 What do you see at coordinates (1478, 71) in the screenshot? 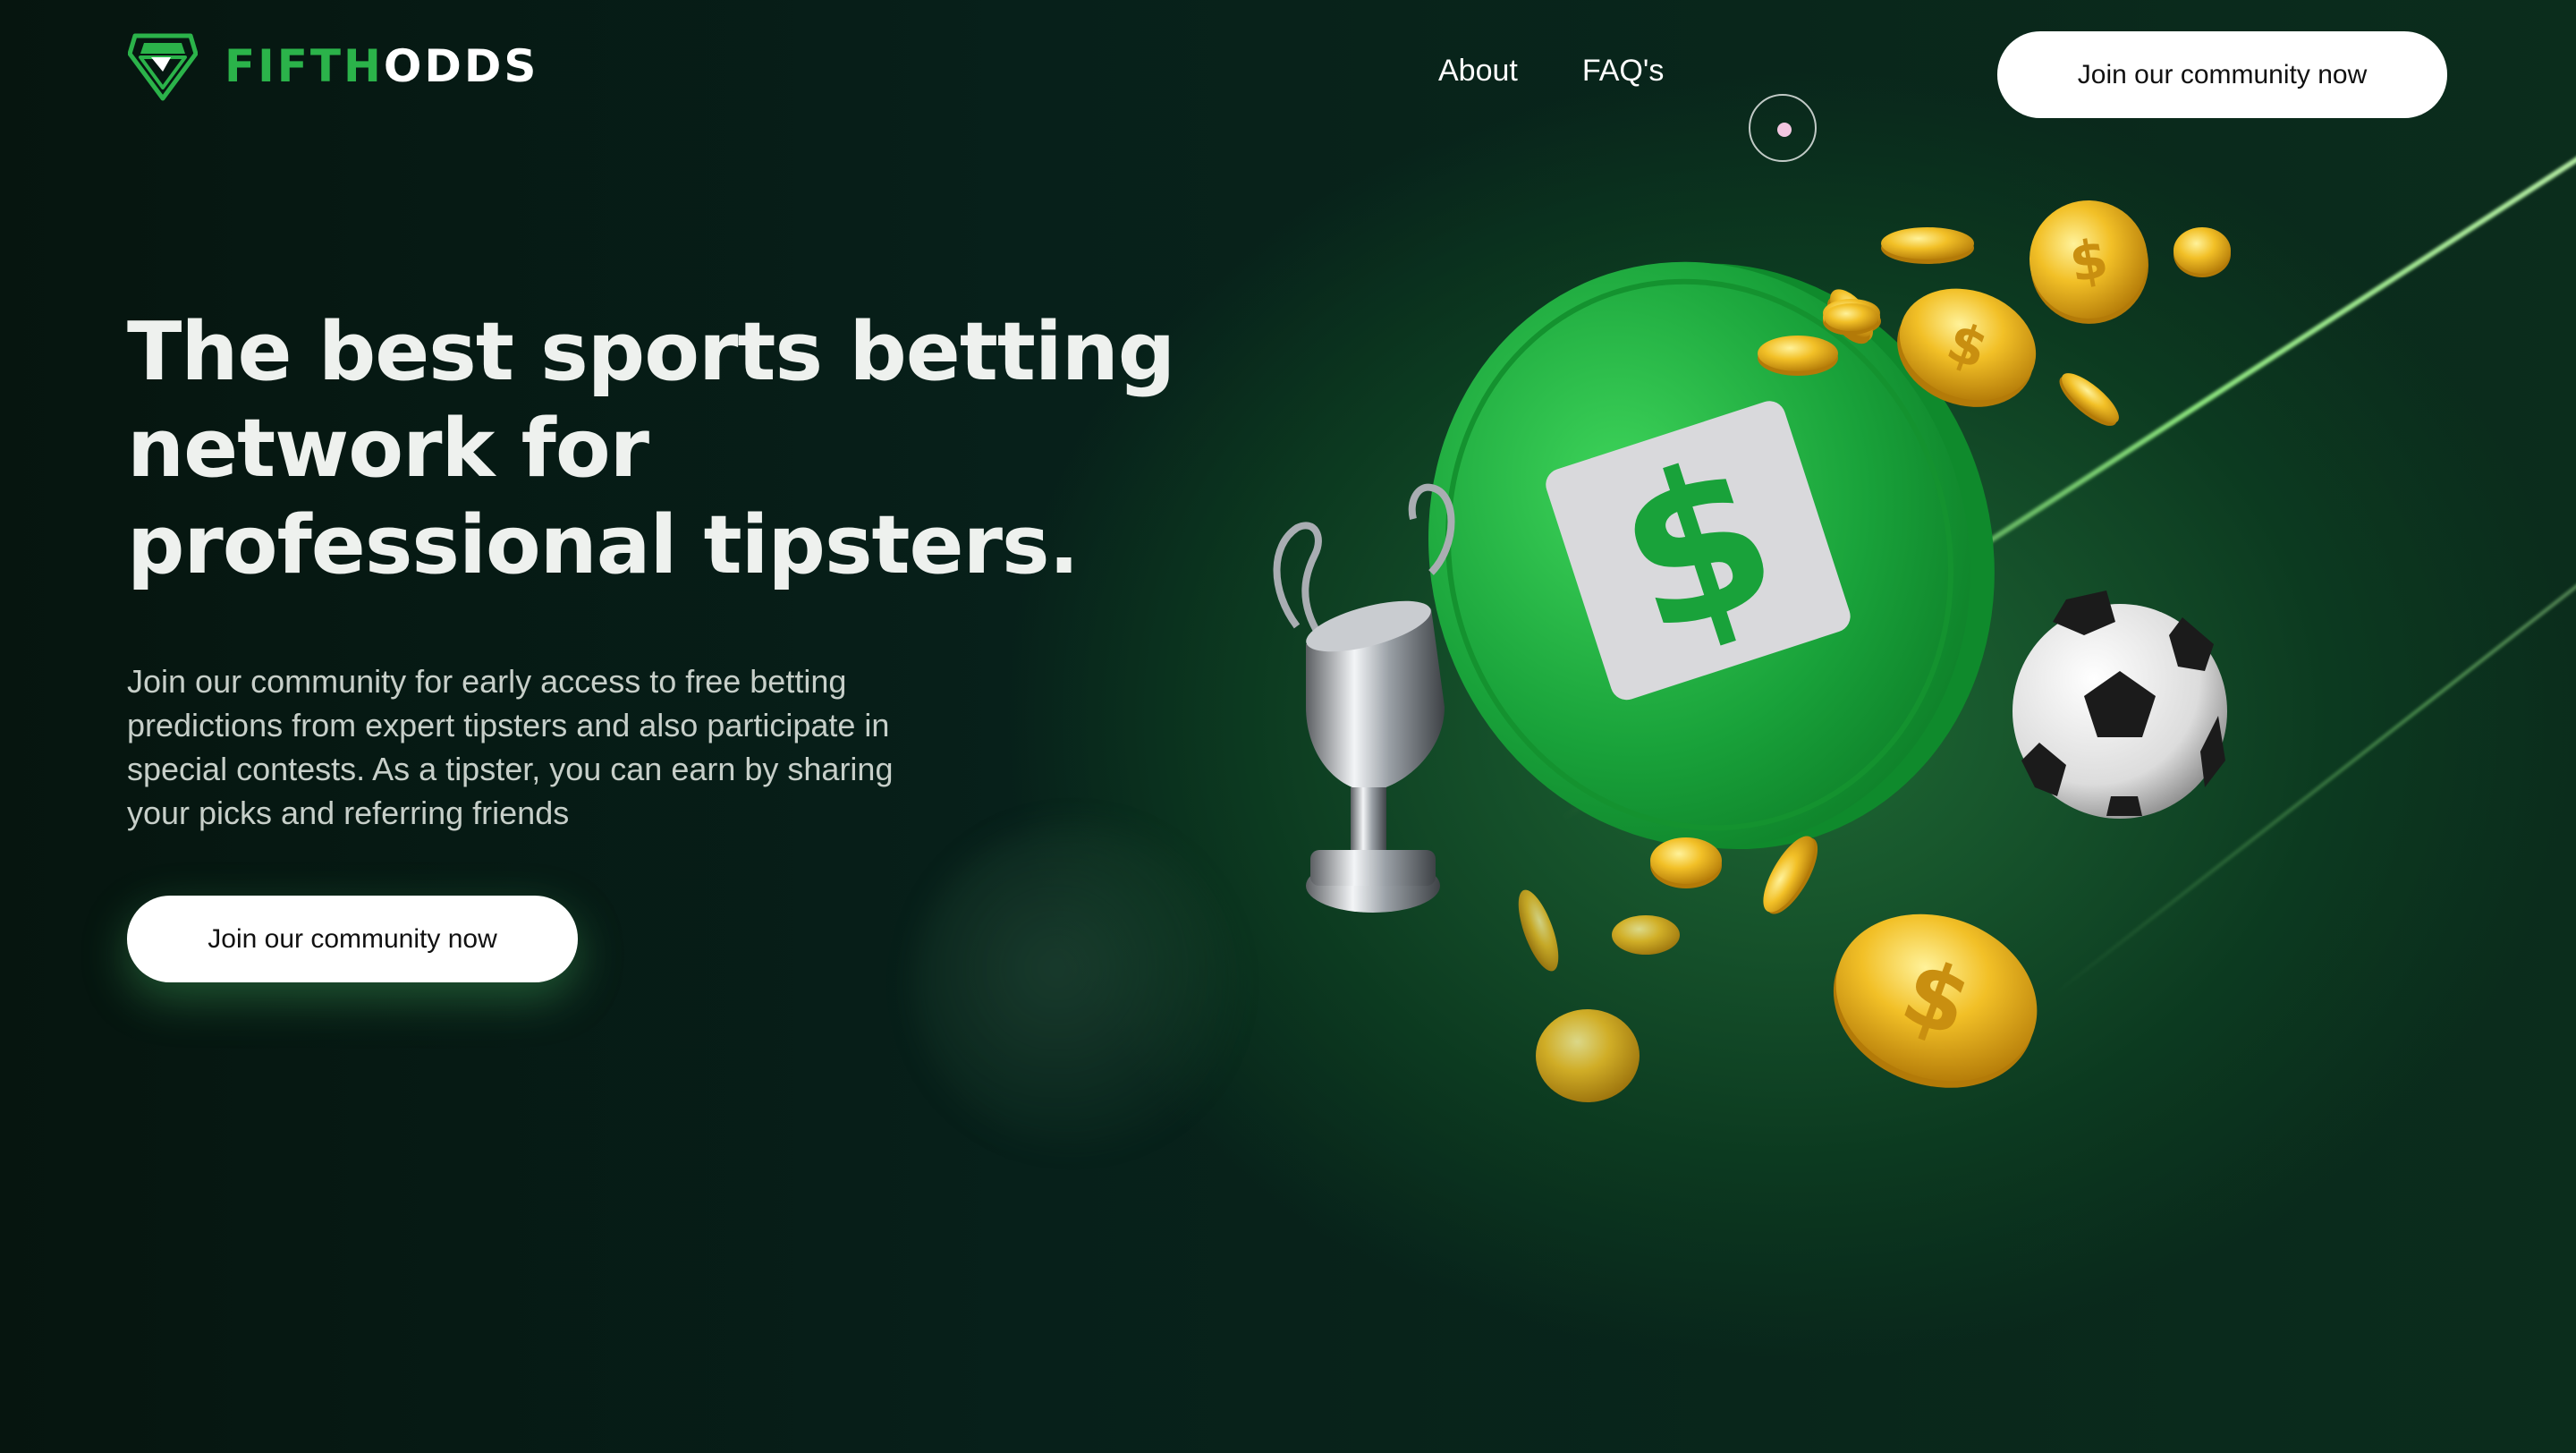
I see `nav-link-about: About` at bounding box center [1478, 71].